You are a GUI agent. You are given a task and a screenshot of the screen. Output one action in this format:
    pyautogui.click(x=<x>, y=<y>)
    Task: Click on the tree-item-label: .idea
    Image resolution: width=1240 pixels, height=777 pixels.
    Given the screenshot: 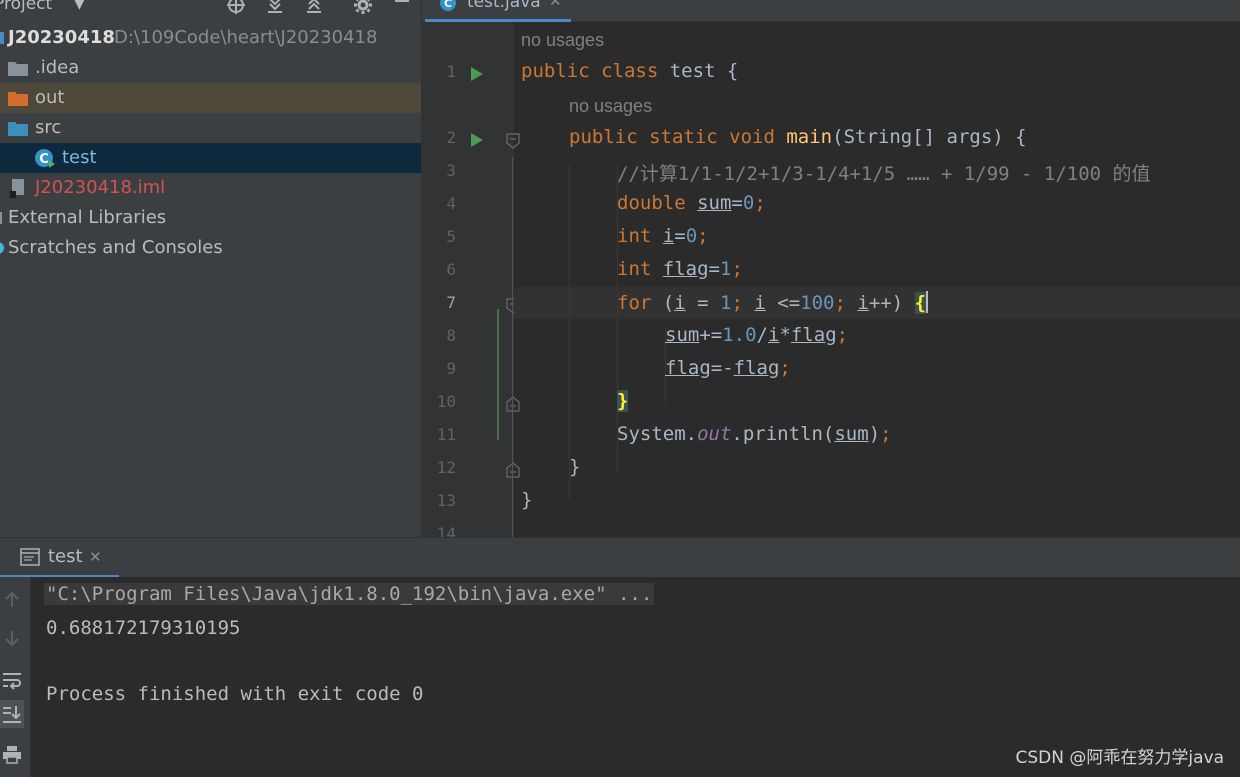 What is the action you would take?
    pyautogui.click(x=57, y=67)
    